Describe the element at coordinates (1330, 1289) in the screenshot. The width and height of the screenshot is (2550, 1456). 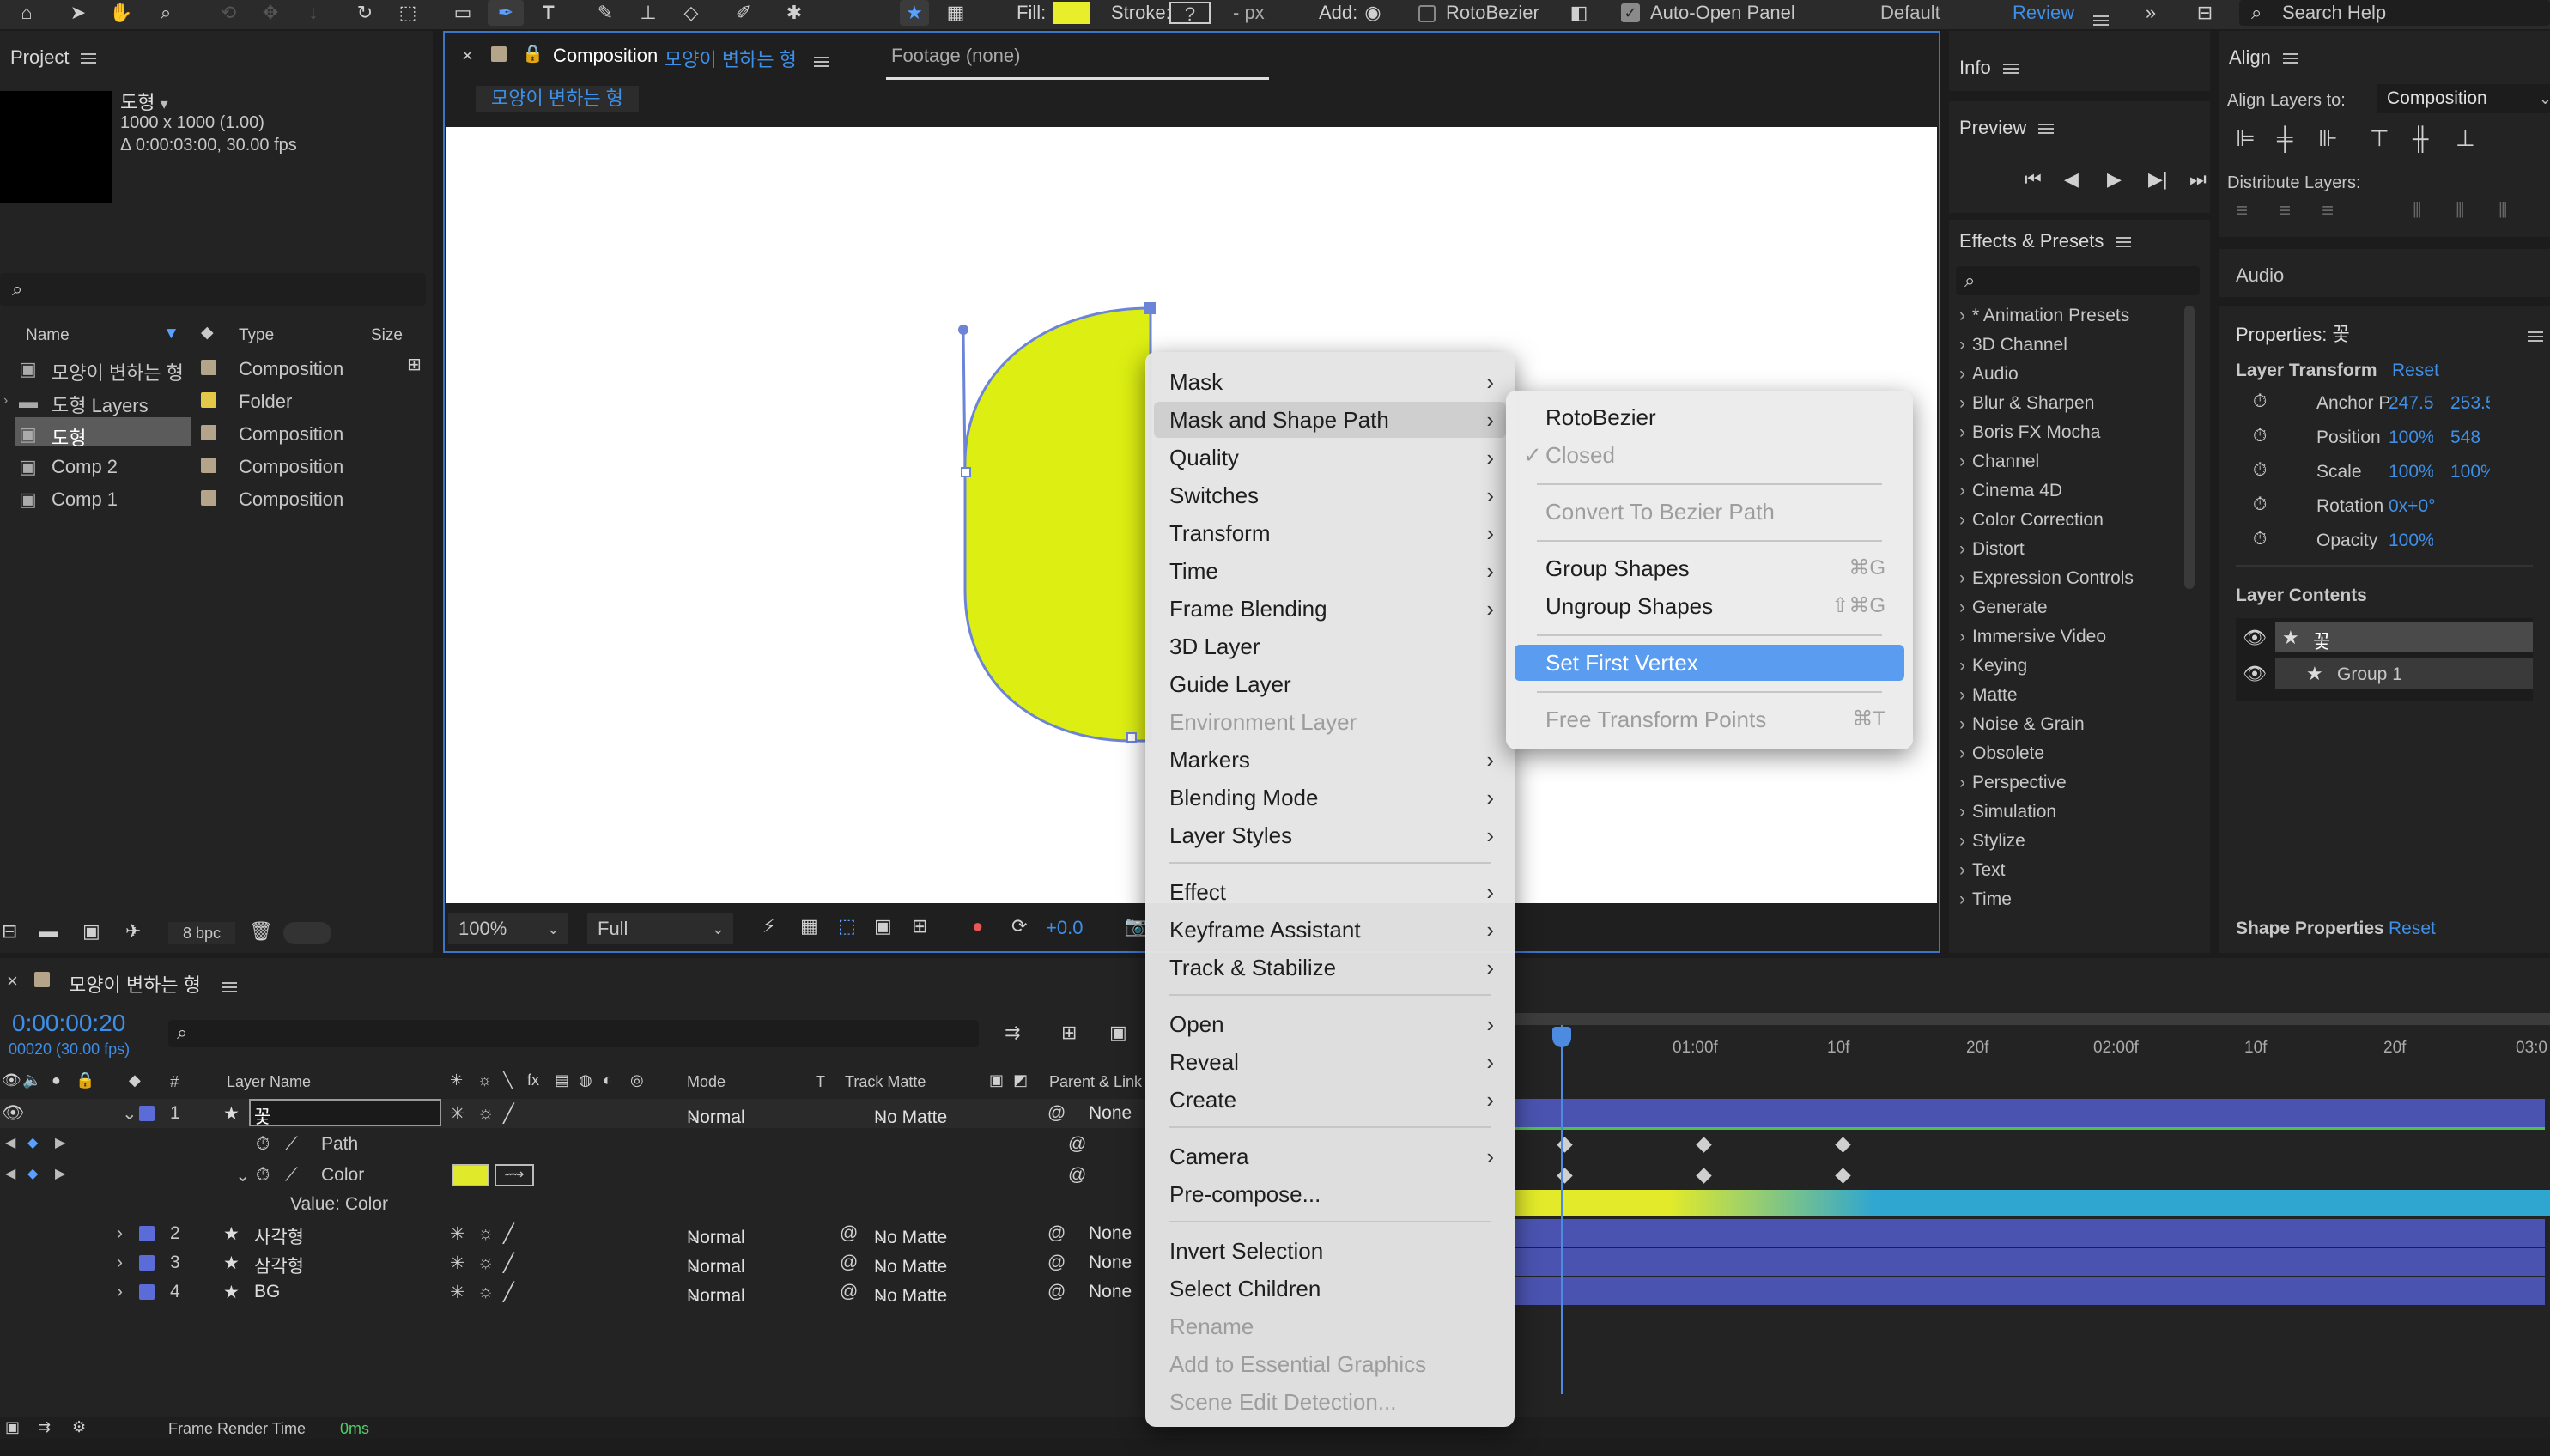
I see `menu-item-select-children: Select Children` at that location.